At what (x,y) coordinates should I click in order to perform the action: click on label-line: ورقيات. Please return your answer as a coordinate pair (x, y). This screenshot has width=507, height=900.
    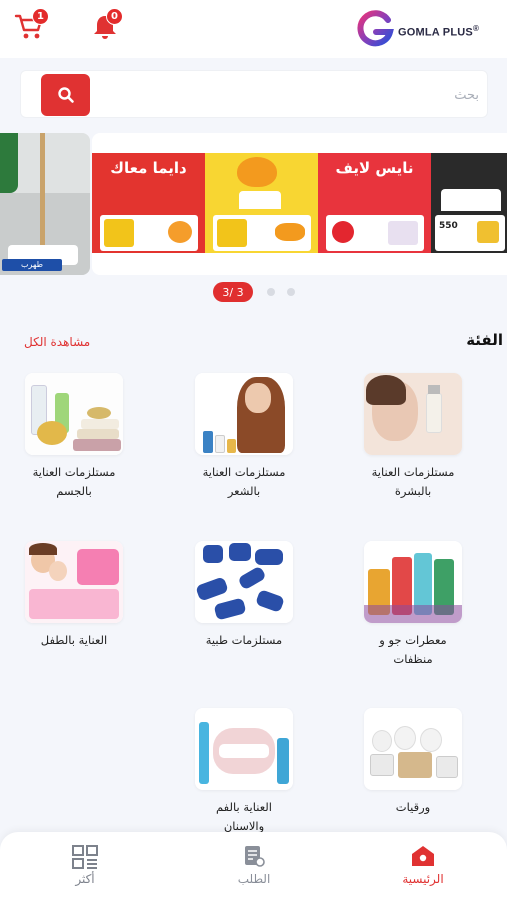
    Looking at the image, I should click on (413, 807).